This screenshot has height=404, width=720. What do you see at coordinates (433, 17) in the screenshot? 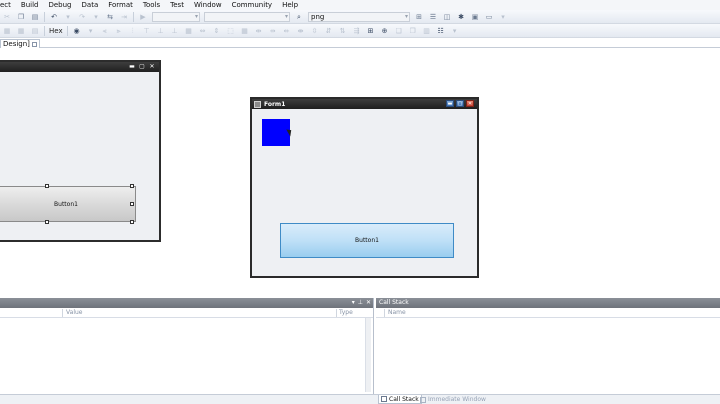
I see `properties-icon: ☰` at bounding box center [433, 17].